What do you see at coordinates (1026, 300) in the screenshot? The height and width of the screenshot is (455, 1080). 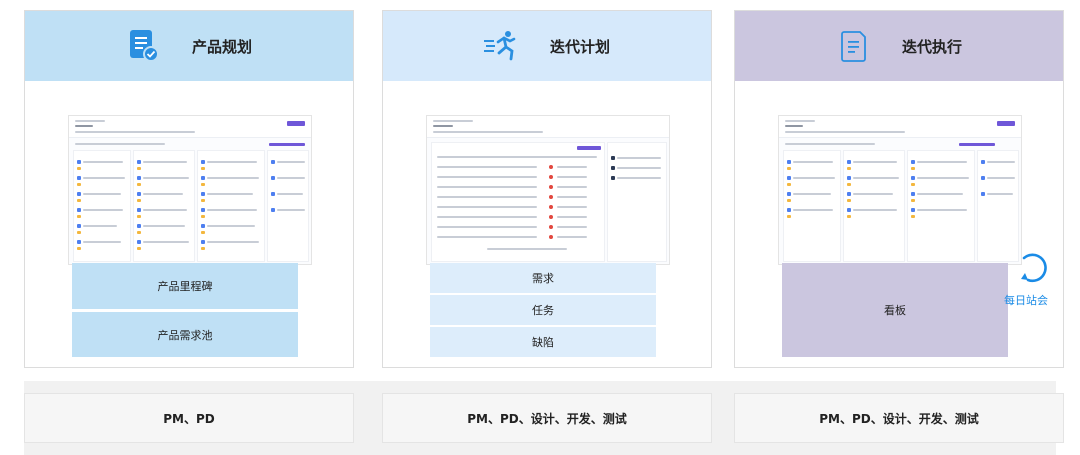 I see `daily-standup-label: 每日站会` at bounding box center [1026, 300].